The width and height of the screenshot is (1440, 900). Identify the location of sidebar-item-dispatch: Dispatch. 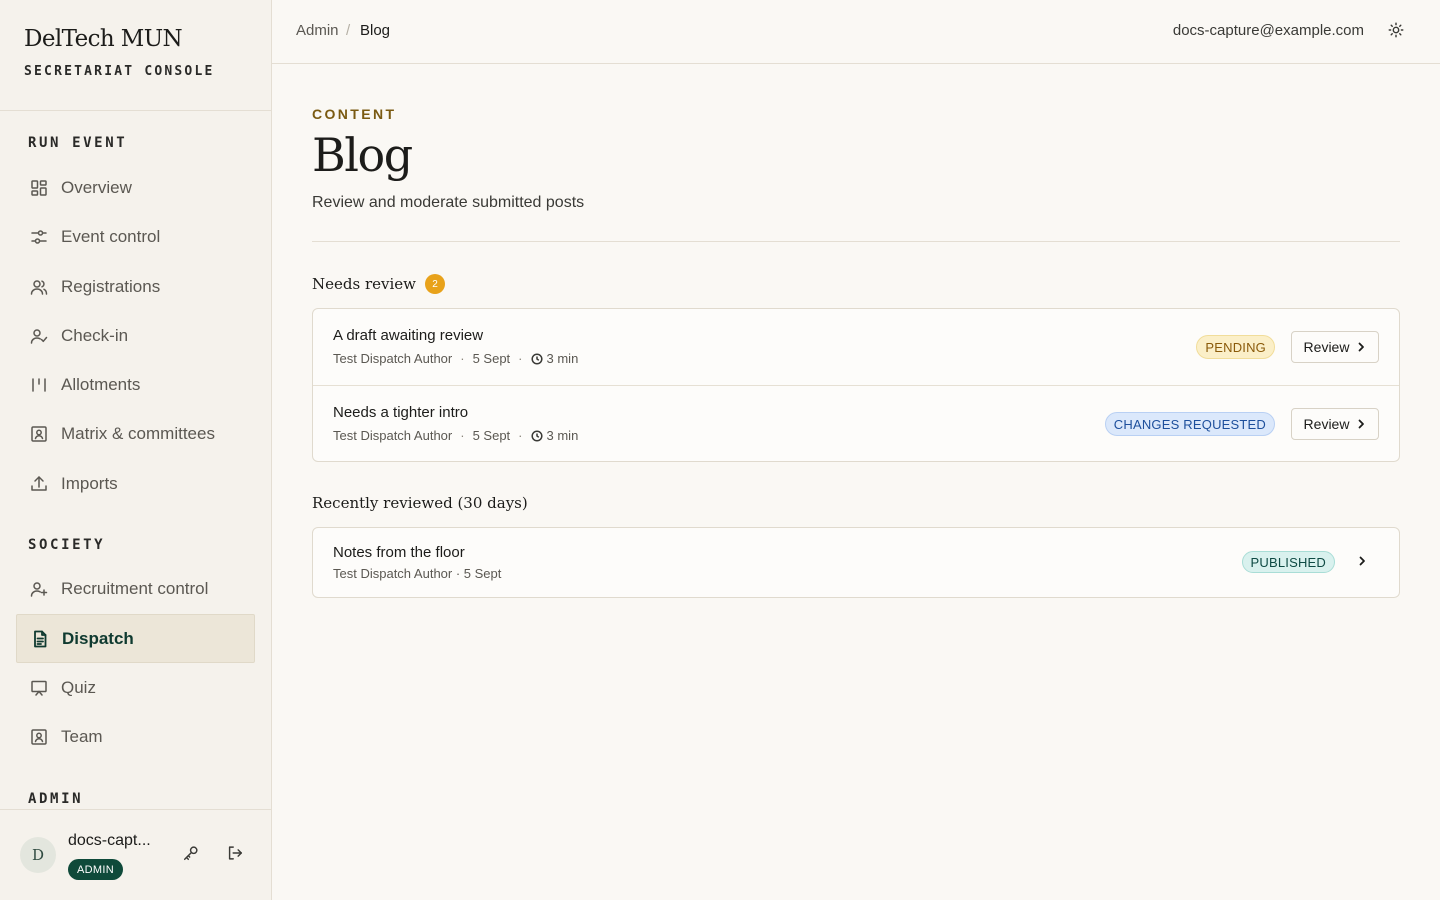
(135, 638).